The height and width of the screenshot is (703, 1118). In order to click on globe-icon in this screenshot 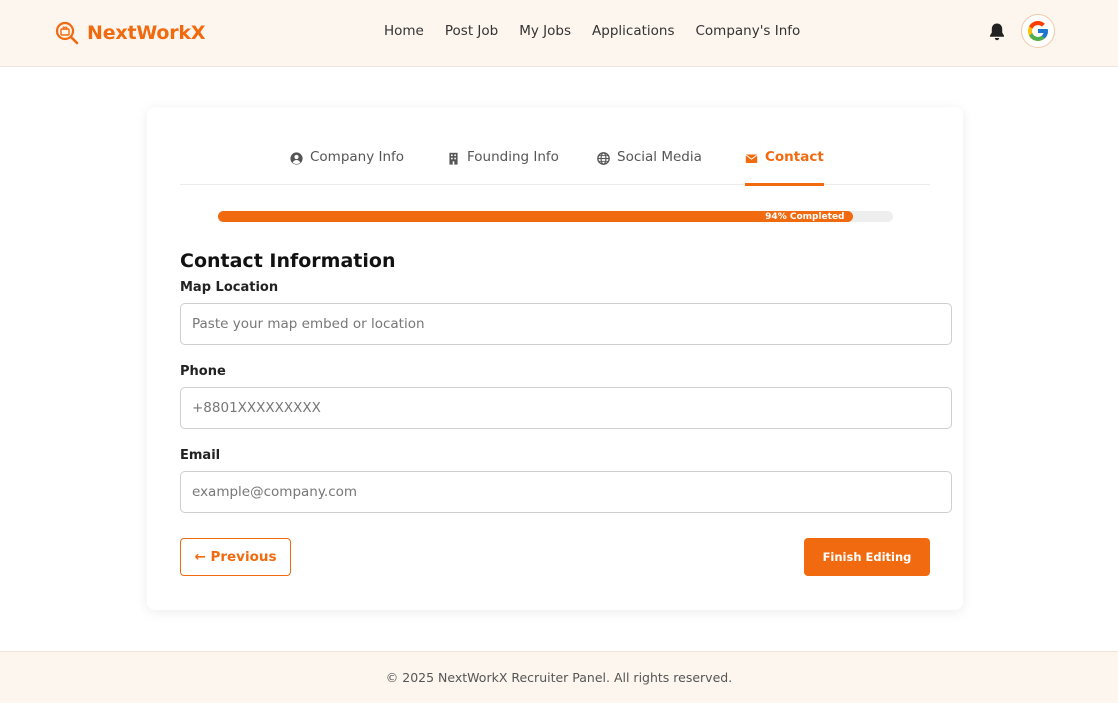, I will do `click(603, 158)`.